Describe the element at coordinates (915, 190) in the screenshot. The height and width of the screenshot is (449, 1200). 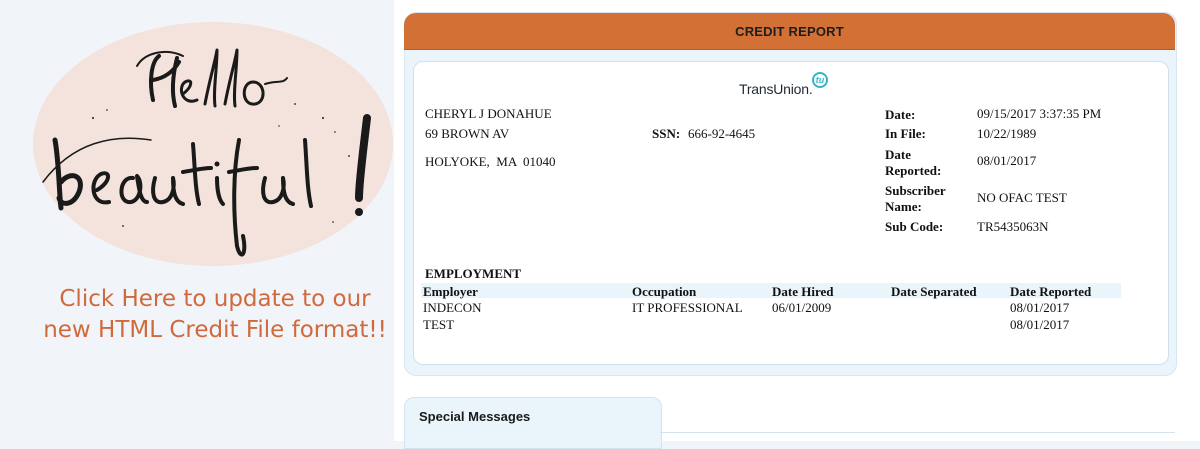
I see `subscriber-label-line1: Subscriber` at that location.